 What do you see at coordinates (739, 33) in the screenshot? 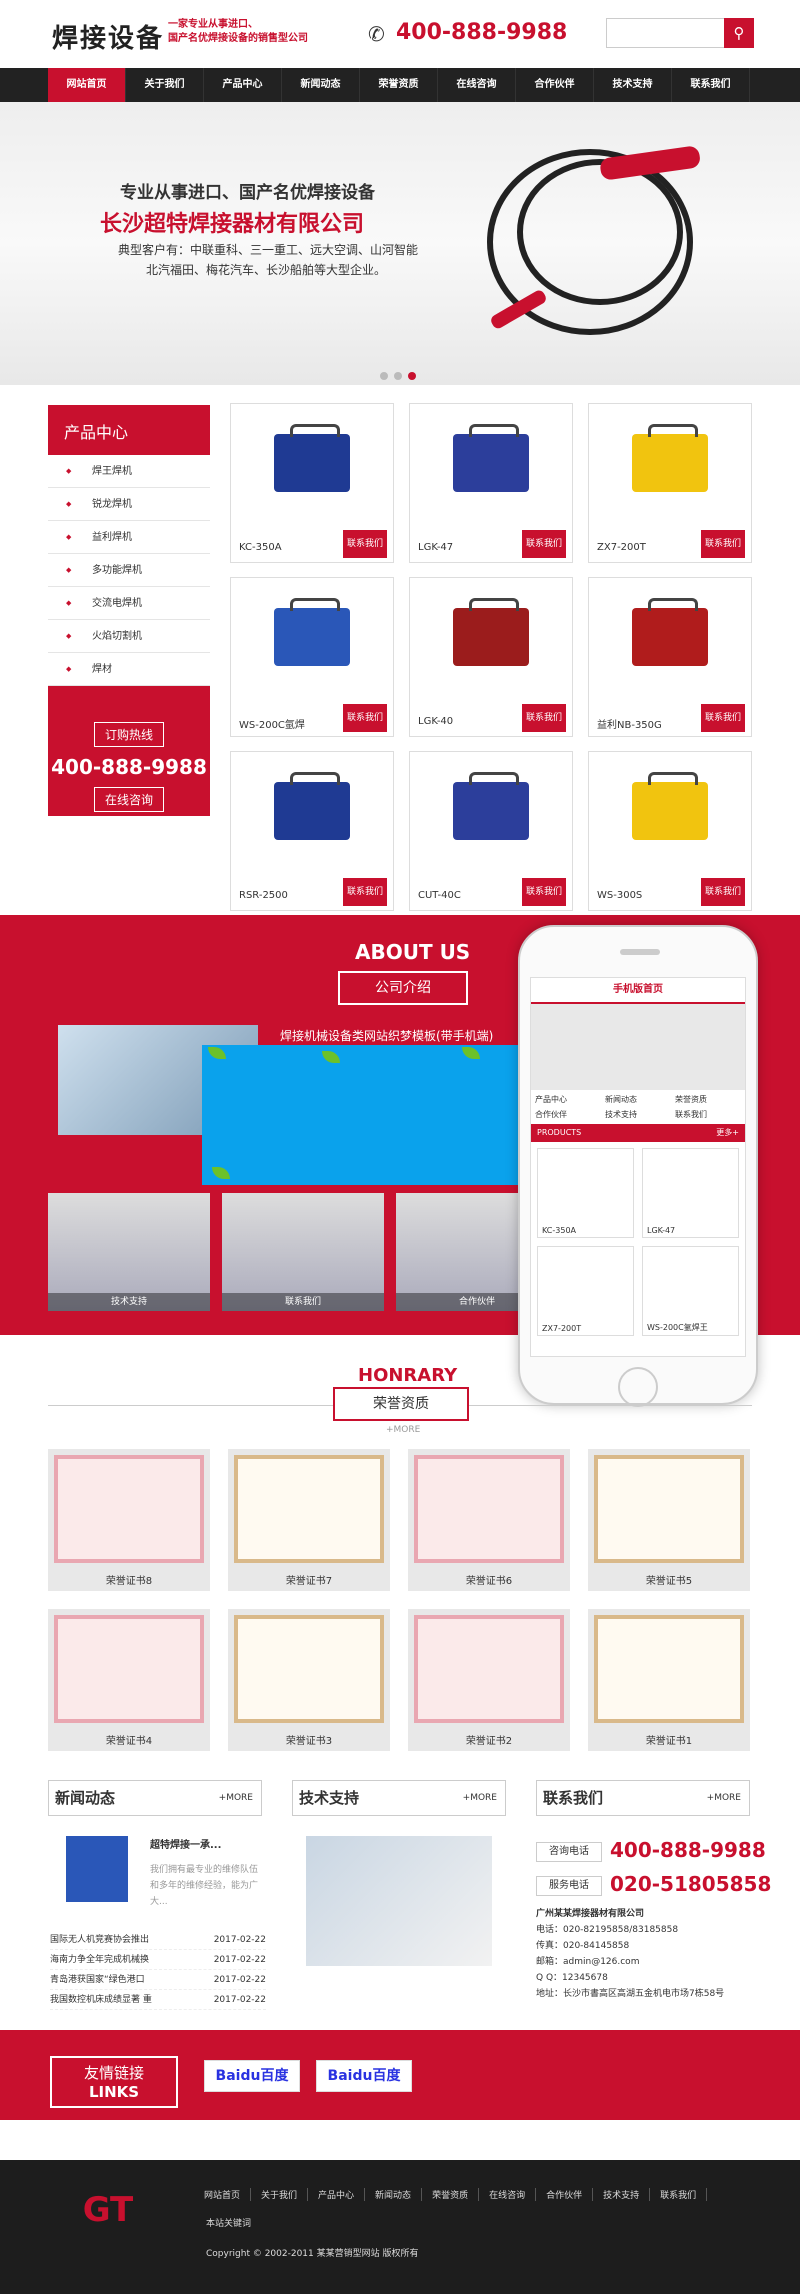
I see `search-icon: ⚲` at bounding box center [739, 33].